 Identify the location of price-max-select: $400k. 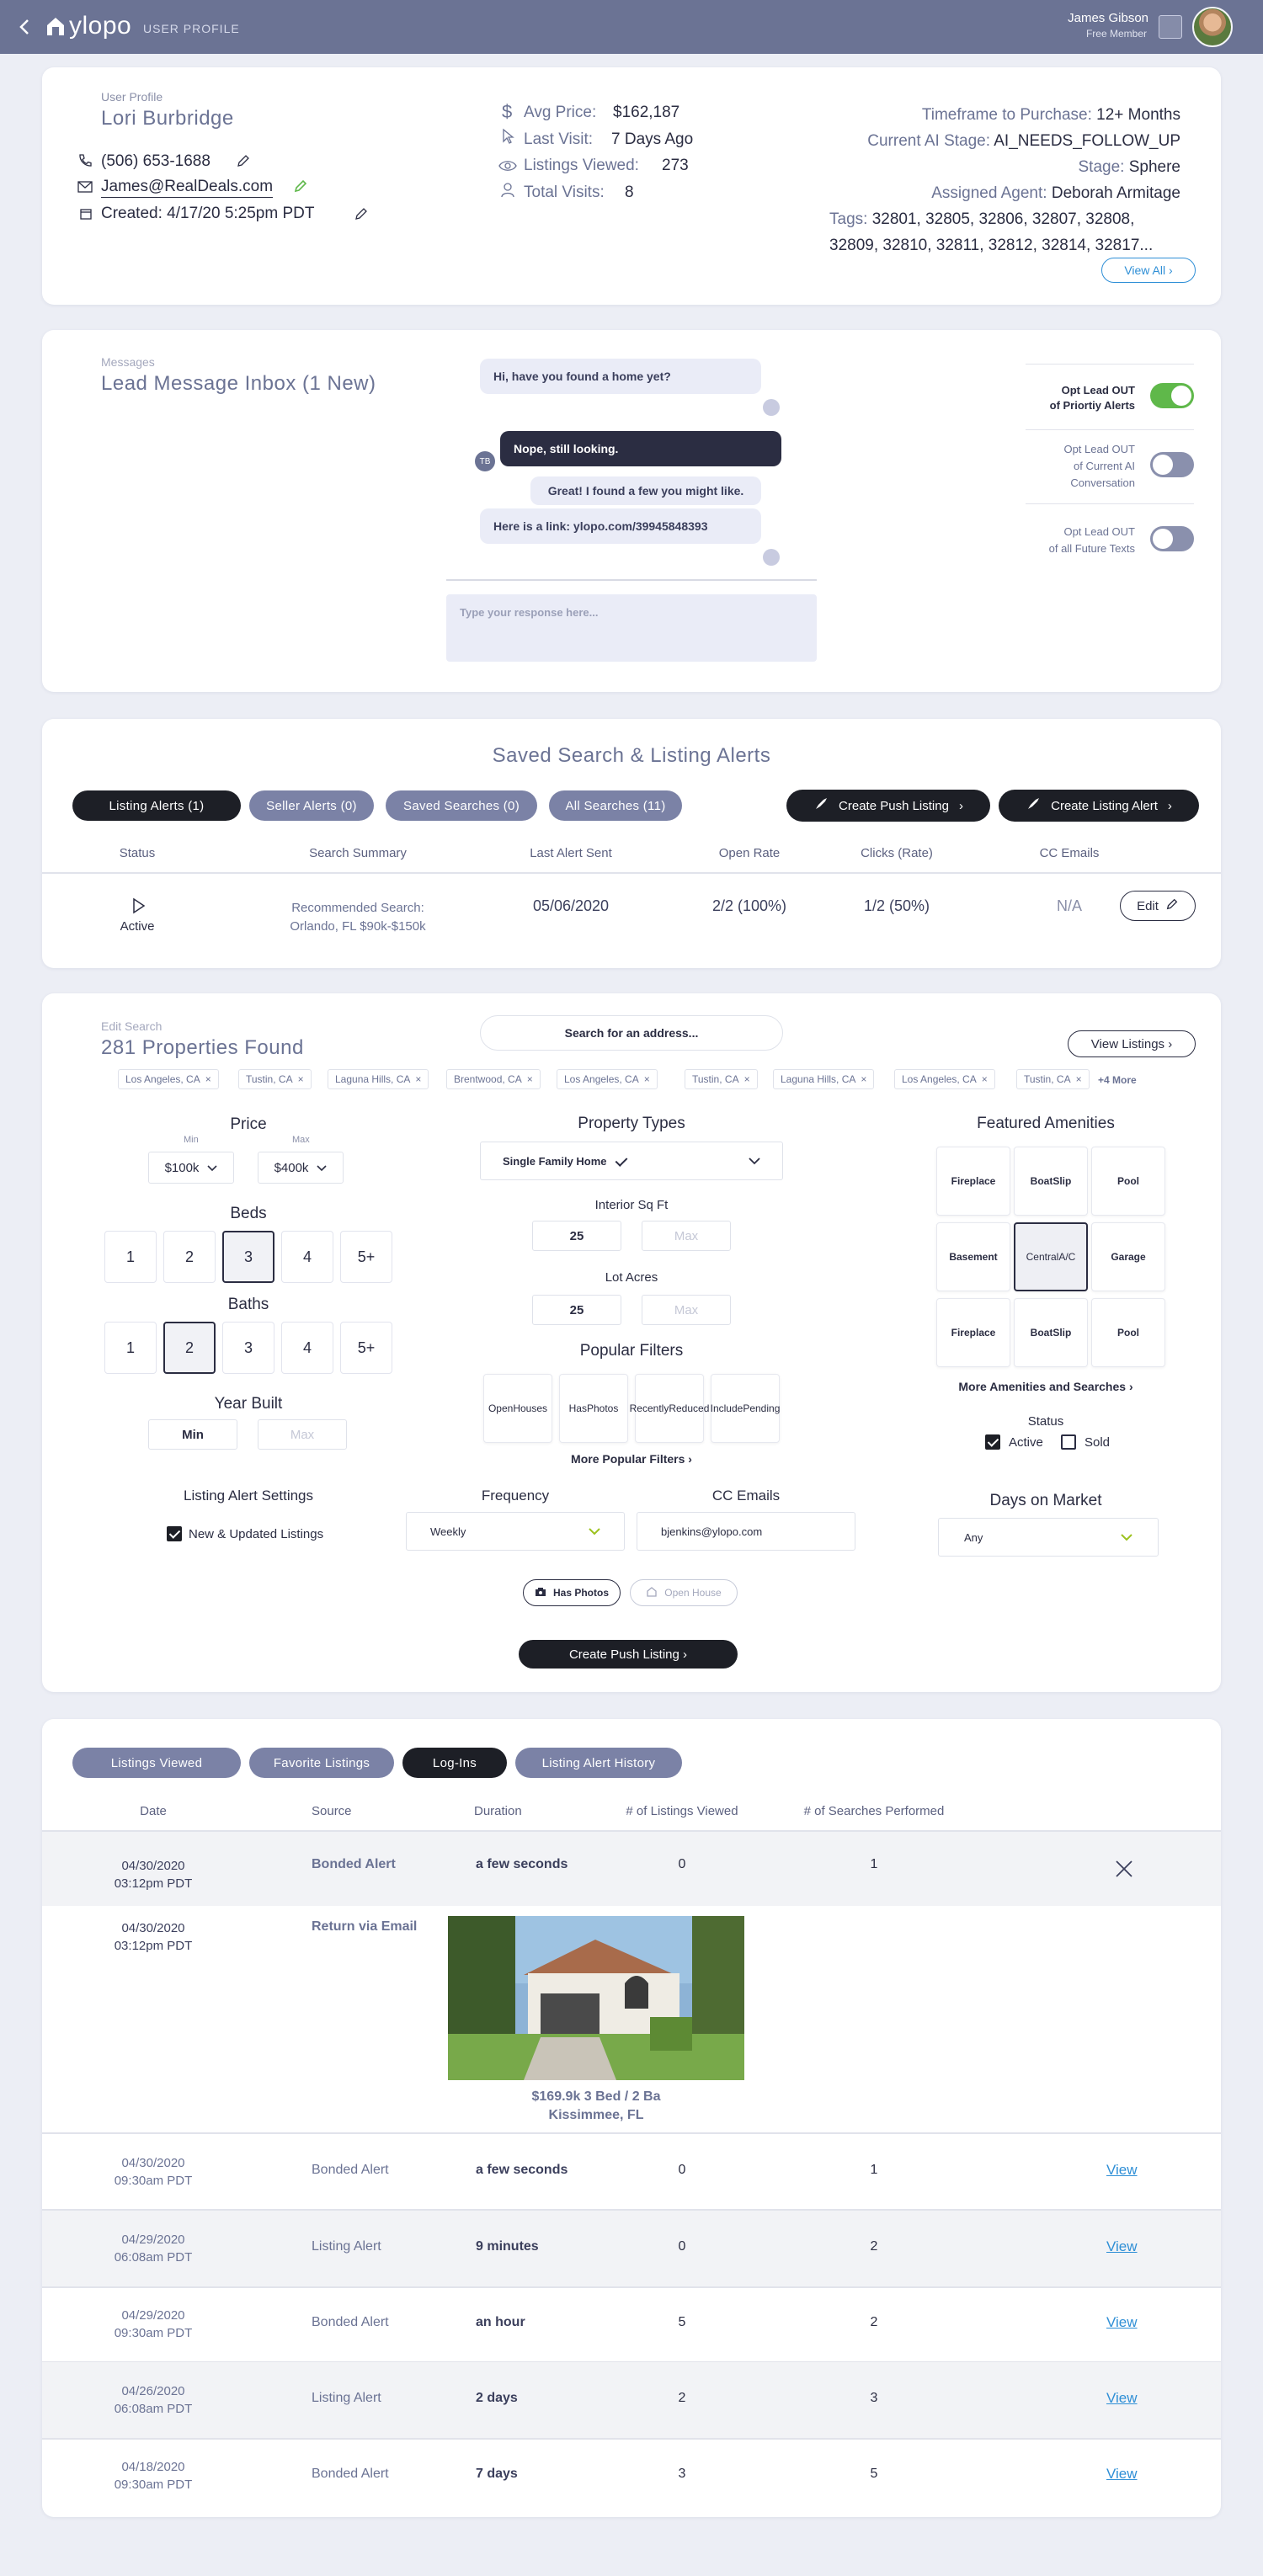
(301, 1168).